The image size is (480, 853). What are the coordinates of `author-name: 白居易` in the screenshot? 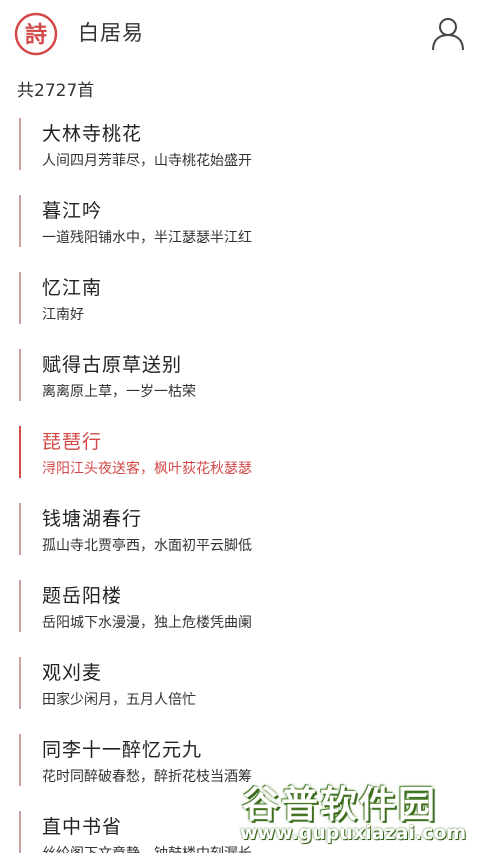 It's located at (111, 33).